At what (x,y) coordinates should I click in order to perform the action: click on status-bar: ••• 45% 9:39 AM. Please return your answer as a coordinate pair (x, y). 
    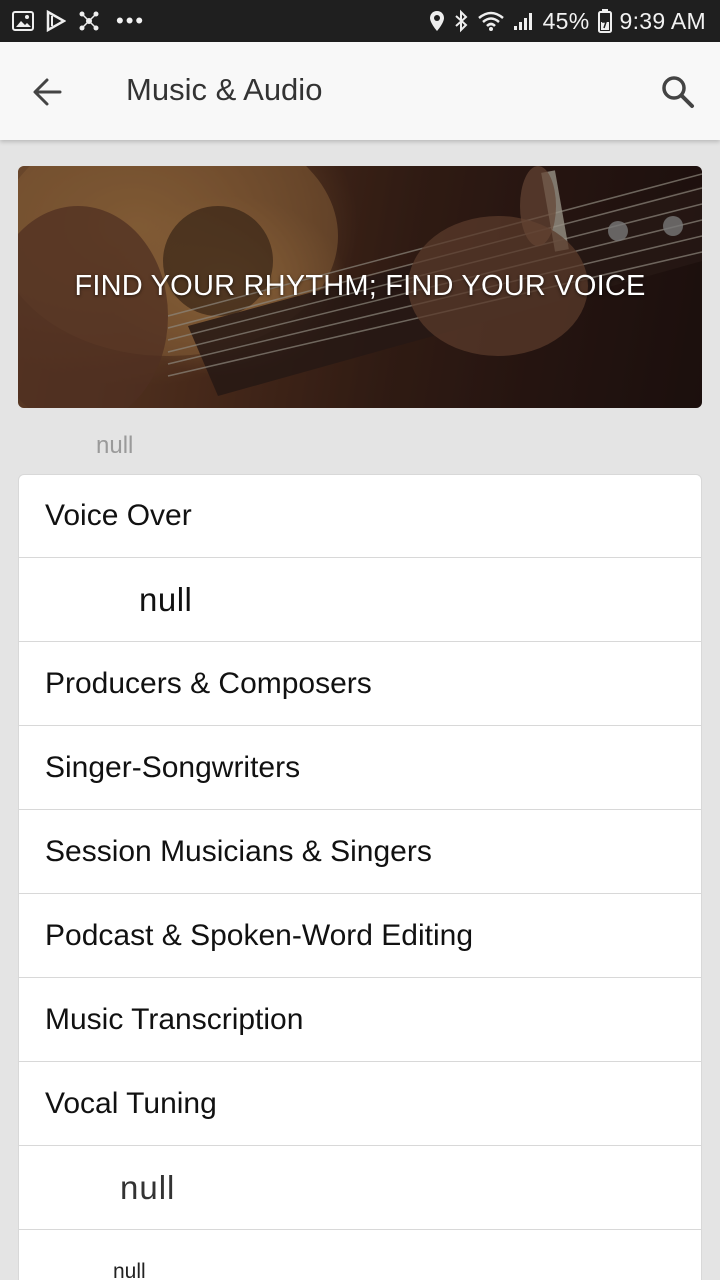
    Looking at the image, I should click on (360, 21).